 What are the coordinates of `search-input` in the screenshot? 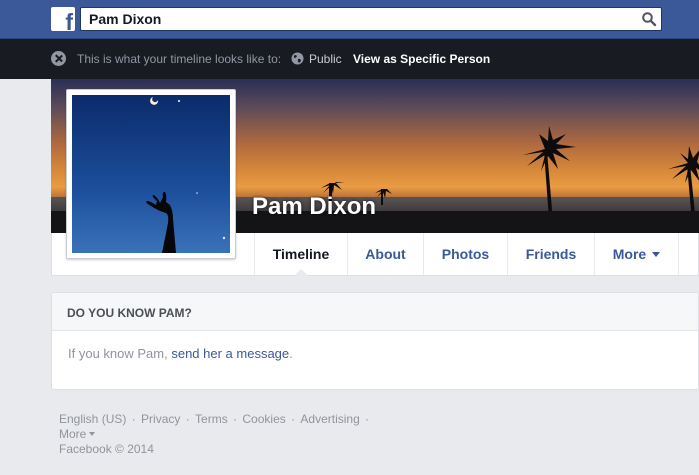 It's located at (351, 19).